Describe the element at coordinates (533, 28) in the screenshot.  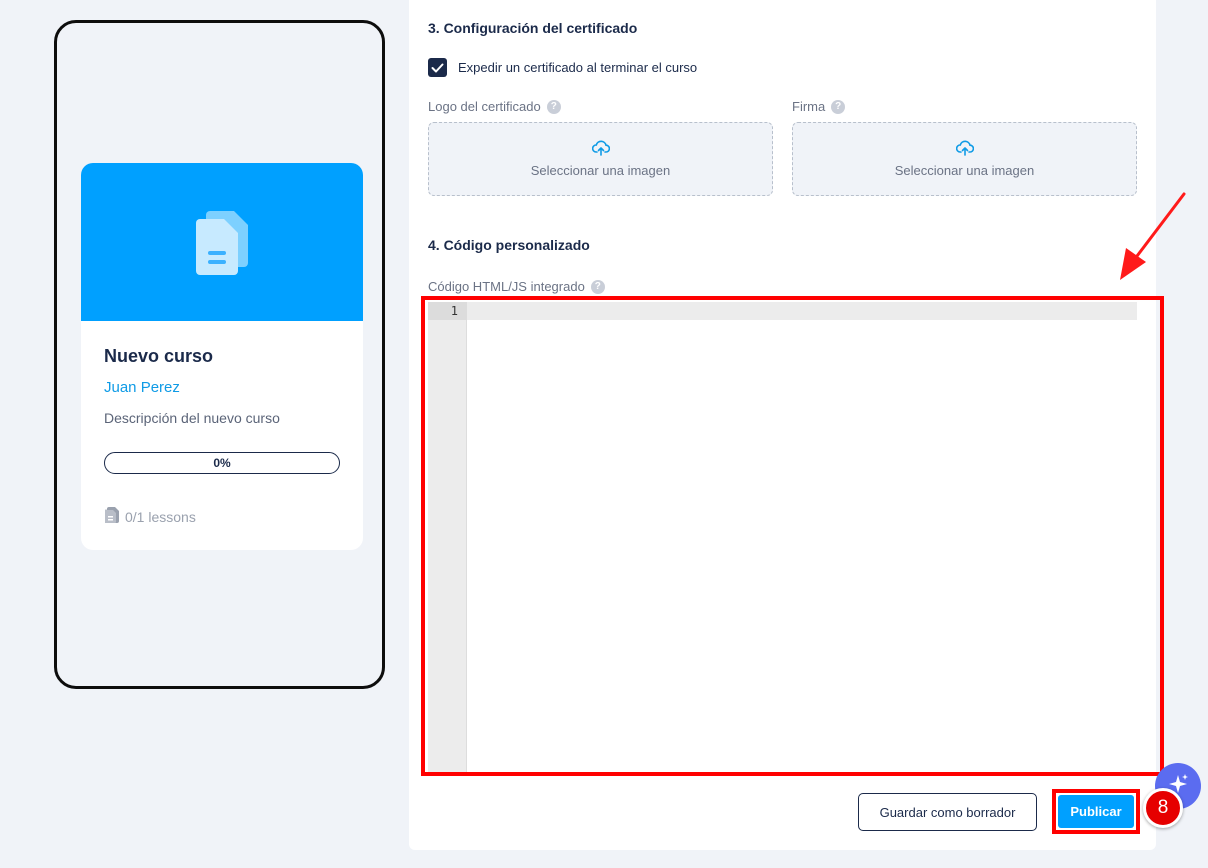
I see `certificate-section-title: 3. Configuración del certificado` at that location.